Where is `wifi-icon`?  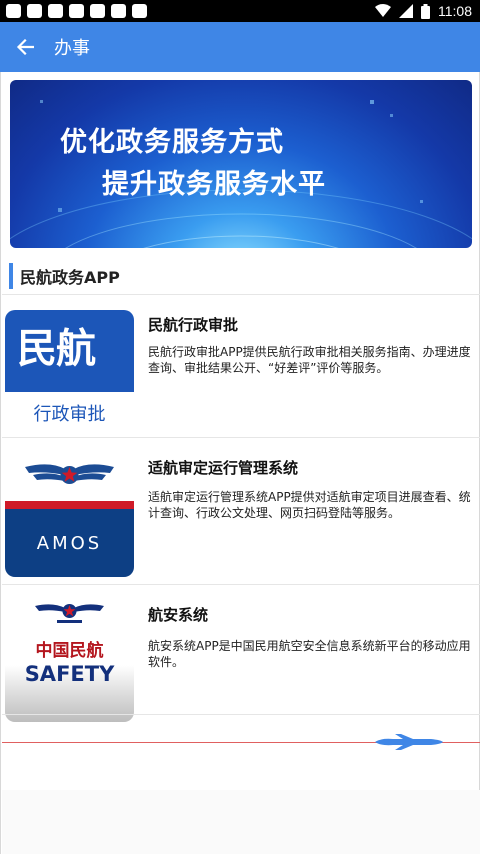
wifi-icon is located at coordinates (383, 10).